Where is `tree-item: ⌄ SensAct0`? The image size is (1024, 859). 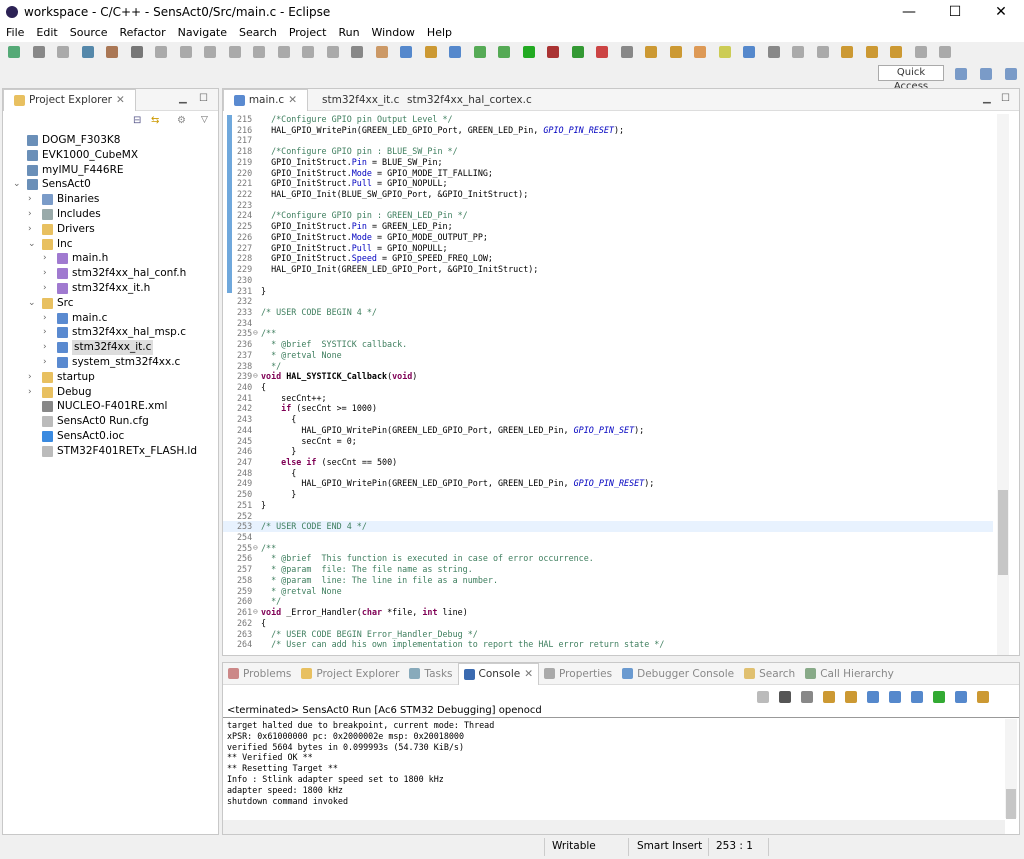 tree-item: ⌄ SensAct0 is located at coordinates (110, 184).